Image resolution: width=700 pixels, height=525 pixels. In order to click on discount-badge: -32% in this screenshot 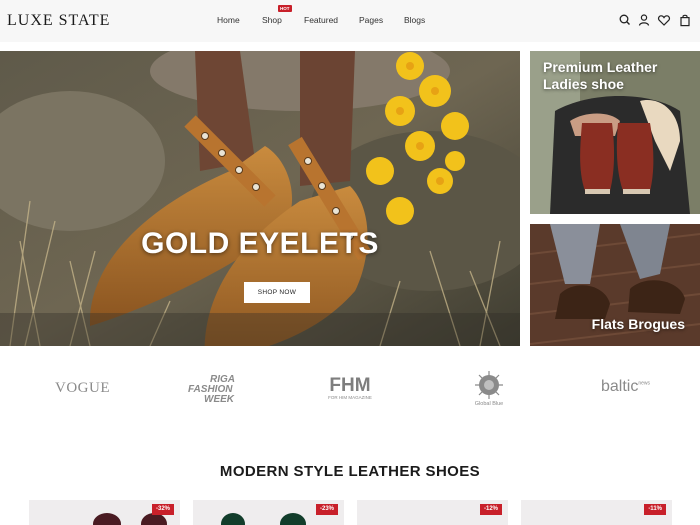, I will do `click(162, 509)`.